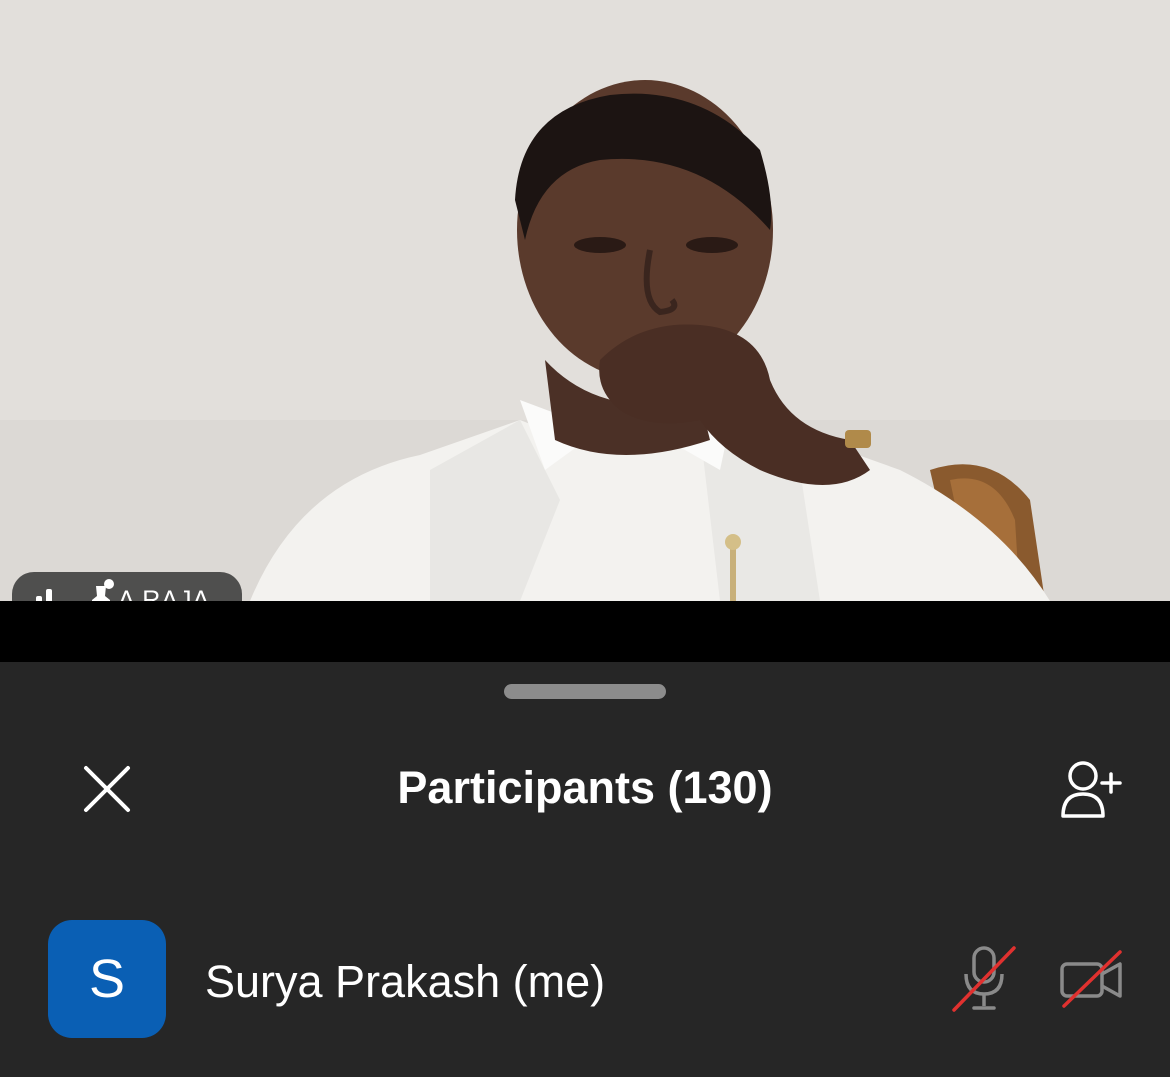 The height and width of the screenshot is (1077, 1170). I want to click on video-bottom-band, so click(585, 631).